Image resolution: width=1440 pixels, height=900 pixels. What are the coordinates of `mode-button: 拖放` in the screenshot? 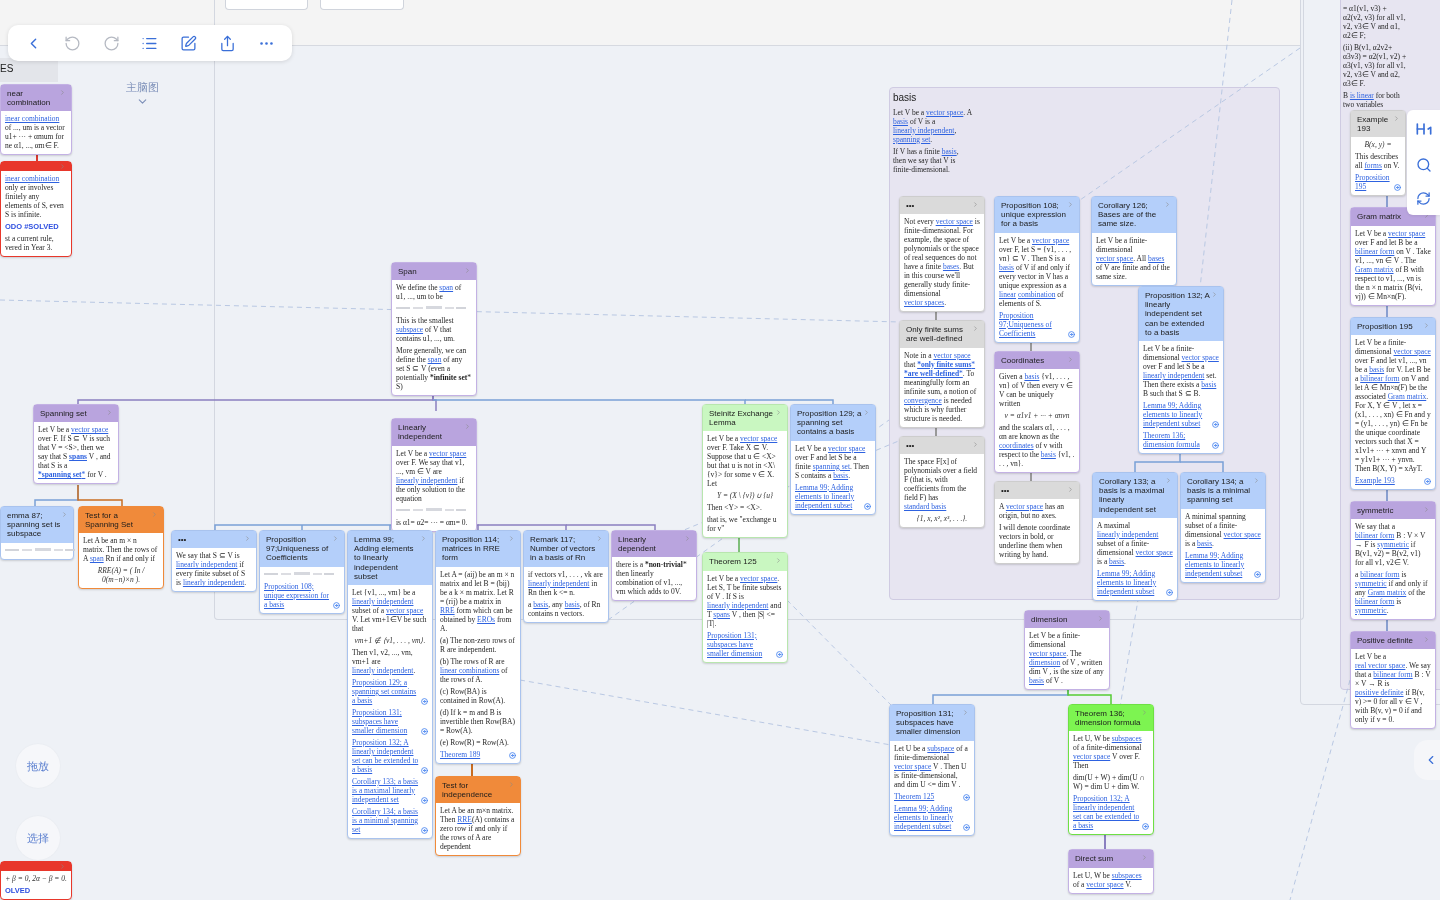 It's located at (38, 766).